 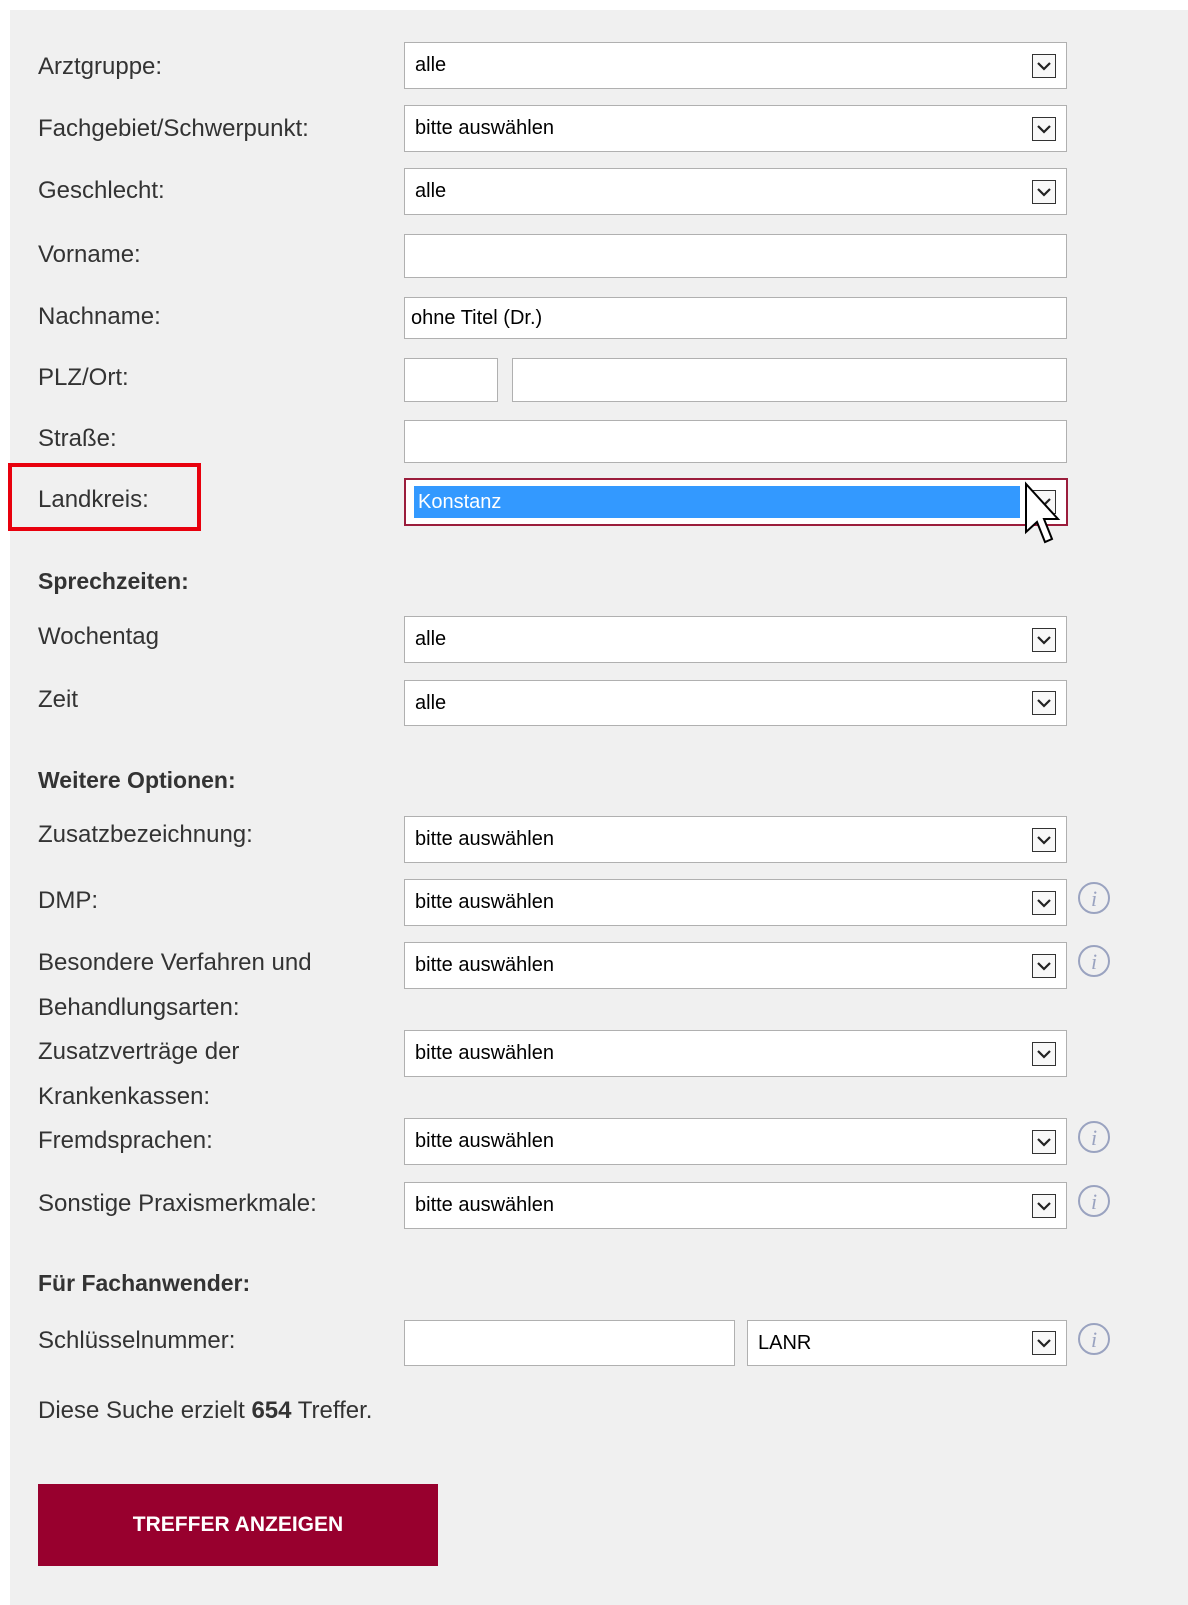 What do you see at coordinates (139, 1007) in the screenshot?
I see `besondere-verfahren-label-line2: Behandlungsarten:` at bounding box center [139, 1007].